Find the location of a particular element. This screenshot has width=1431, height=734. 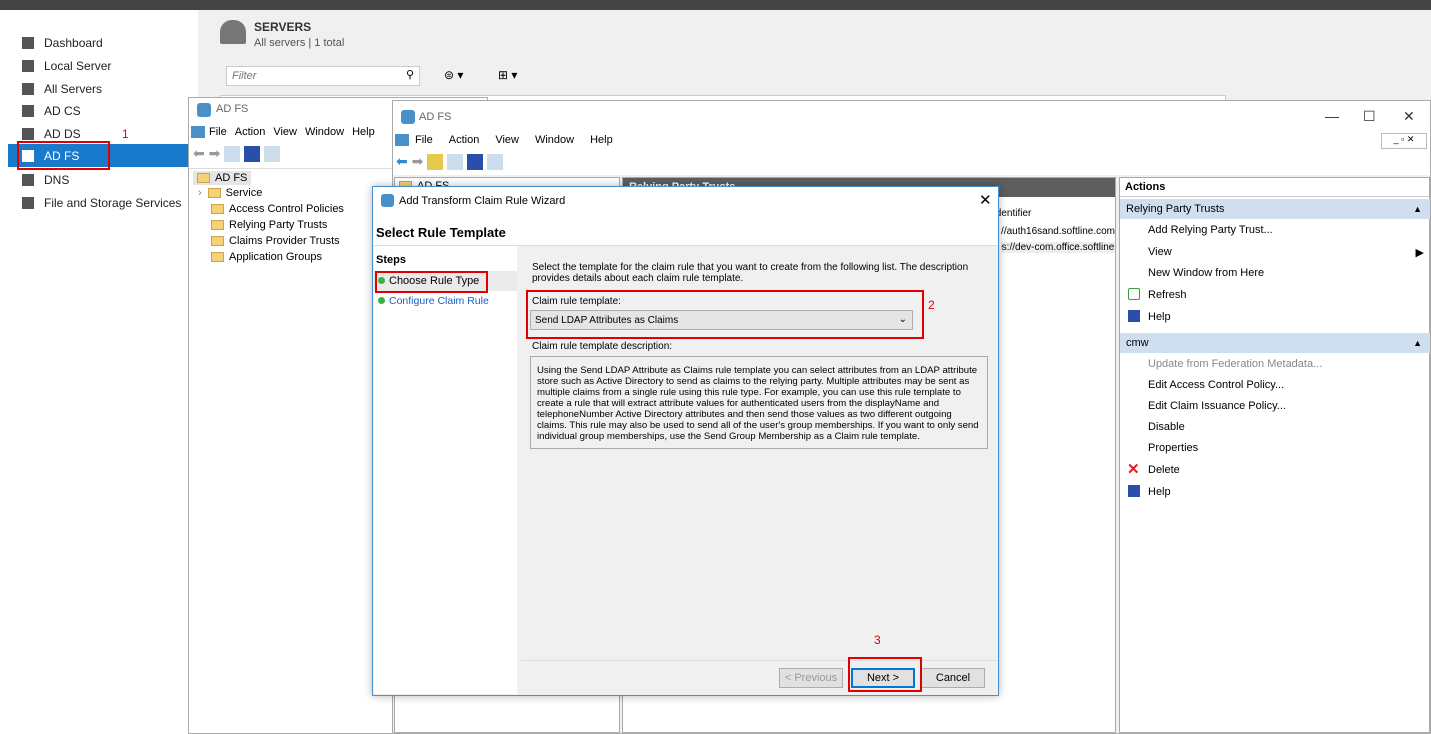

dns-icon is located at coordinates (28, 179).